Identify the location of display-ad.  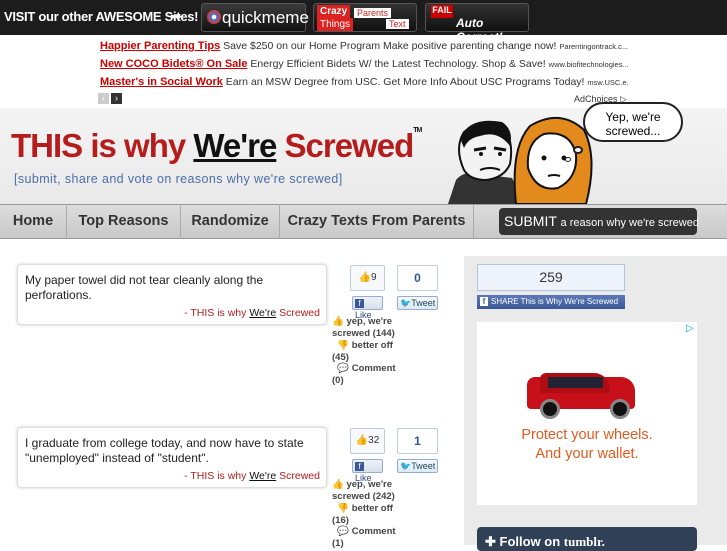
(587, 413).